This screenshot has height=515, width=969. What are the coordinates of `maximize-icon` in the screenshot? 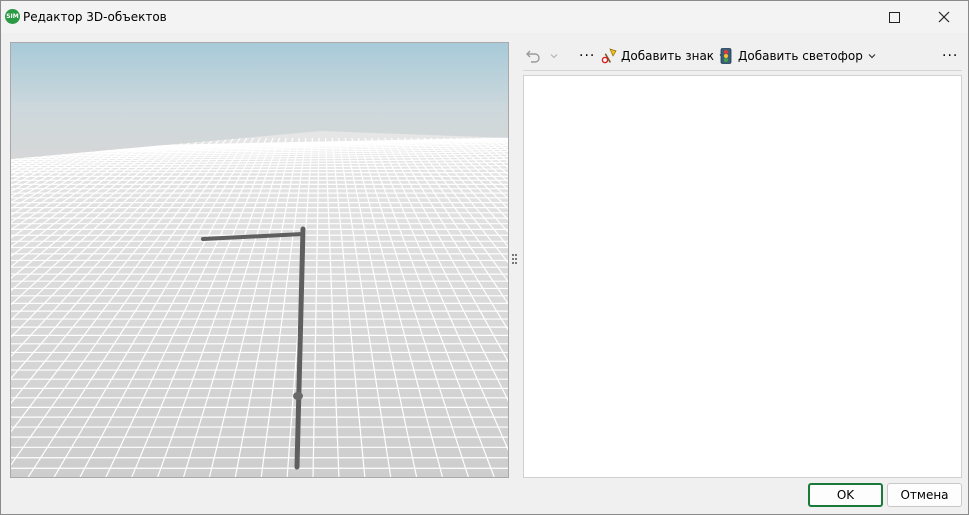 It's located at (894, 17).